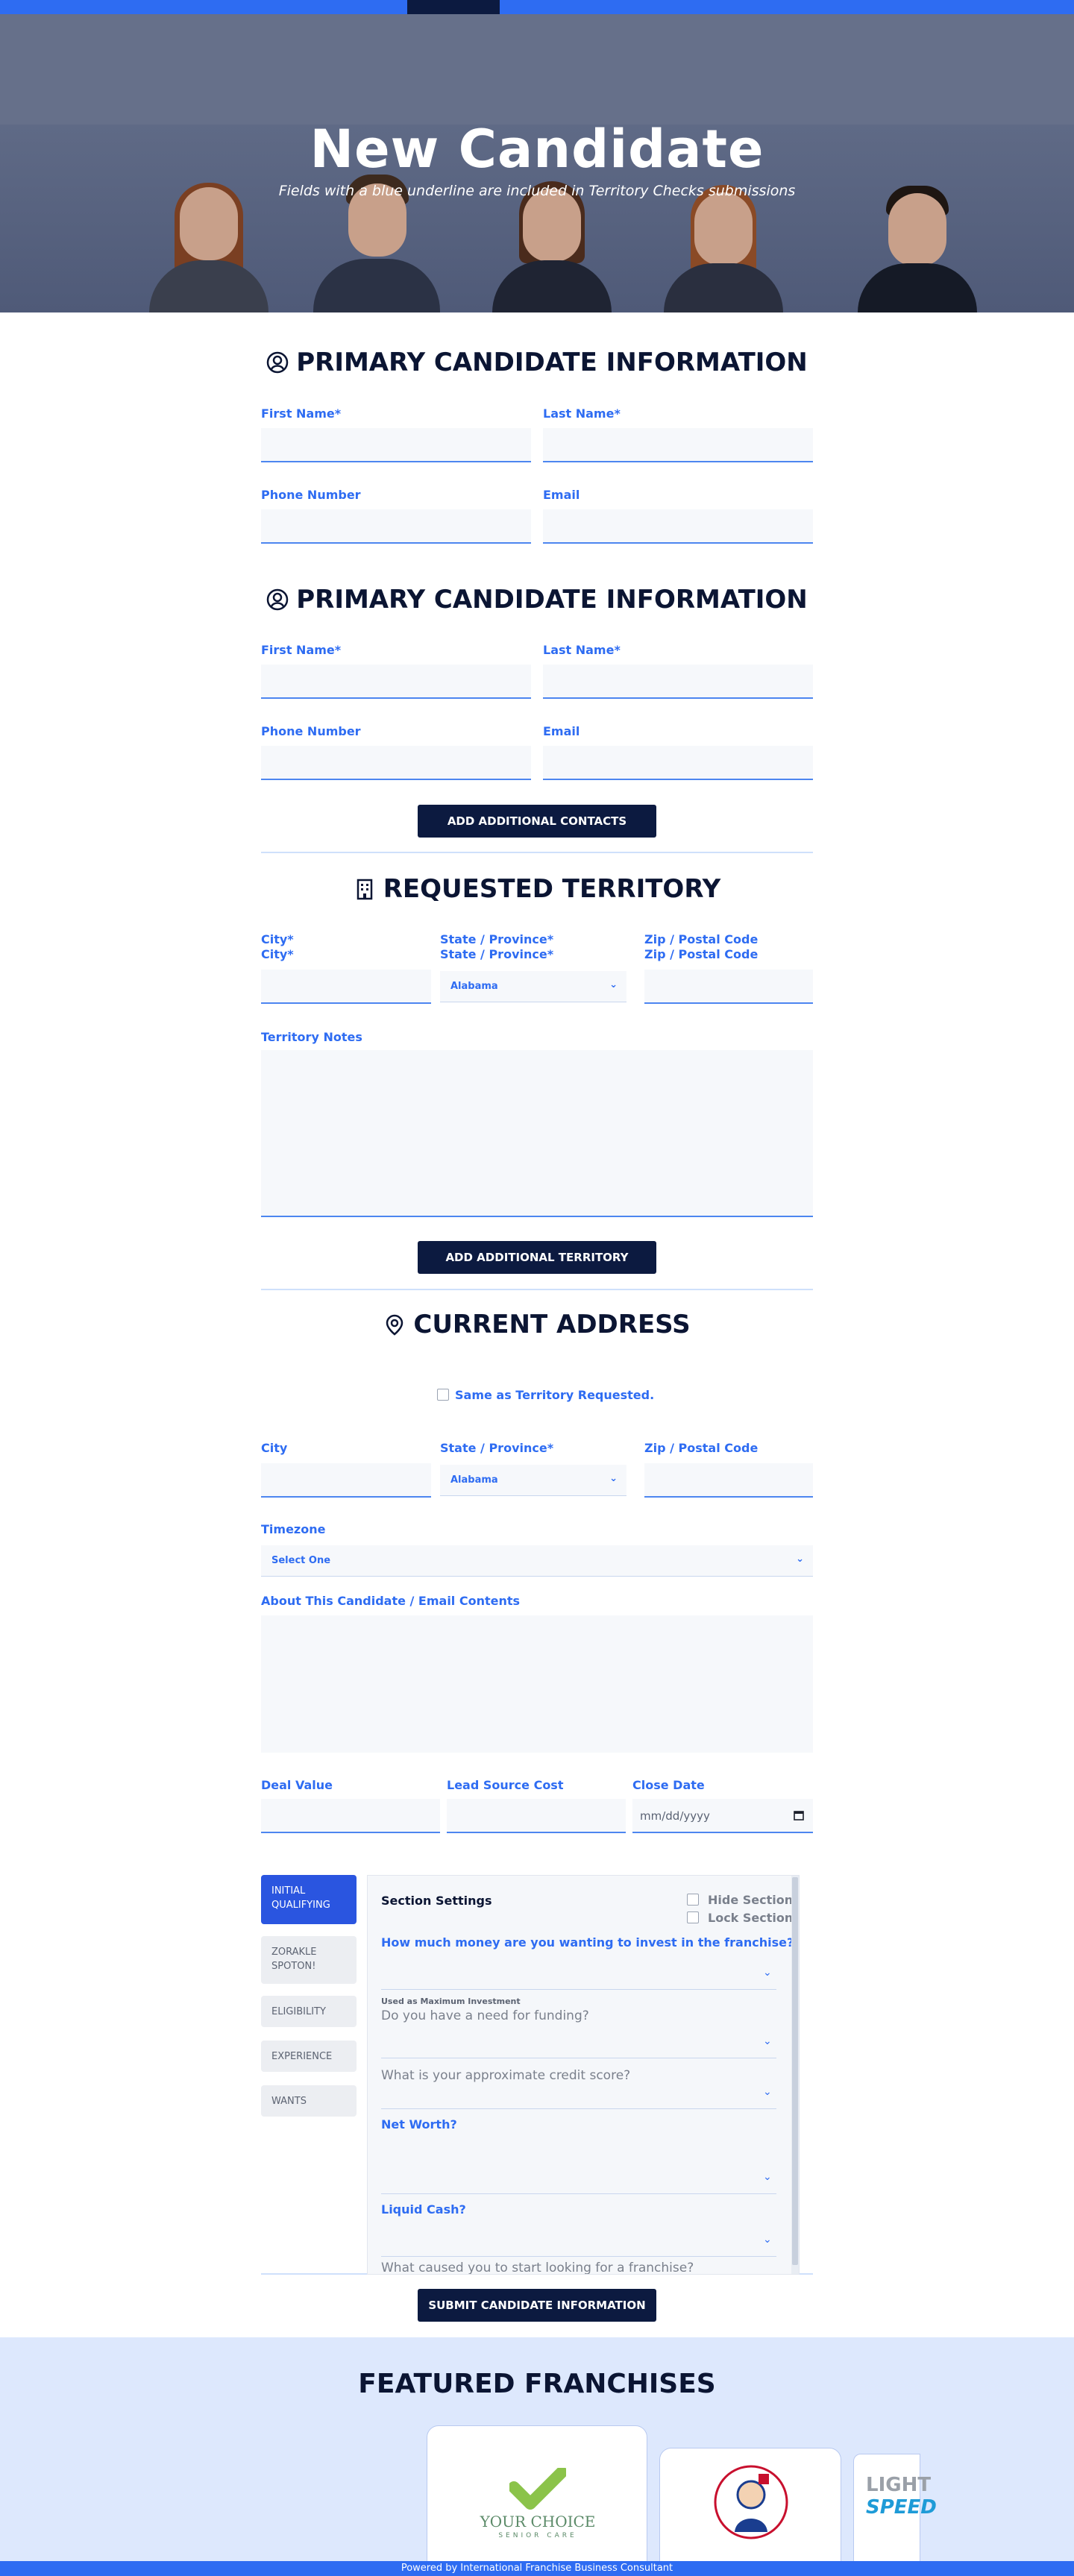  I want to click on lead-cost-label: Lead Source Cost, so click(505, 1785).